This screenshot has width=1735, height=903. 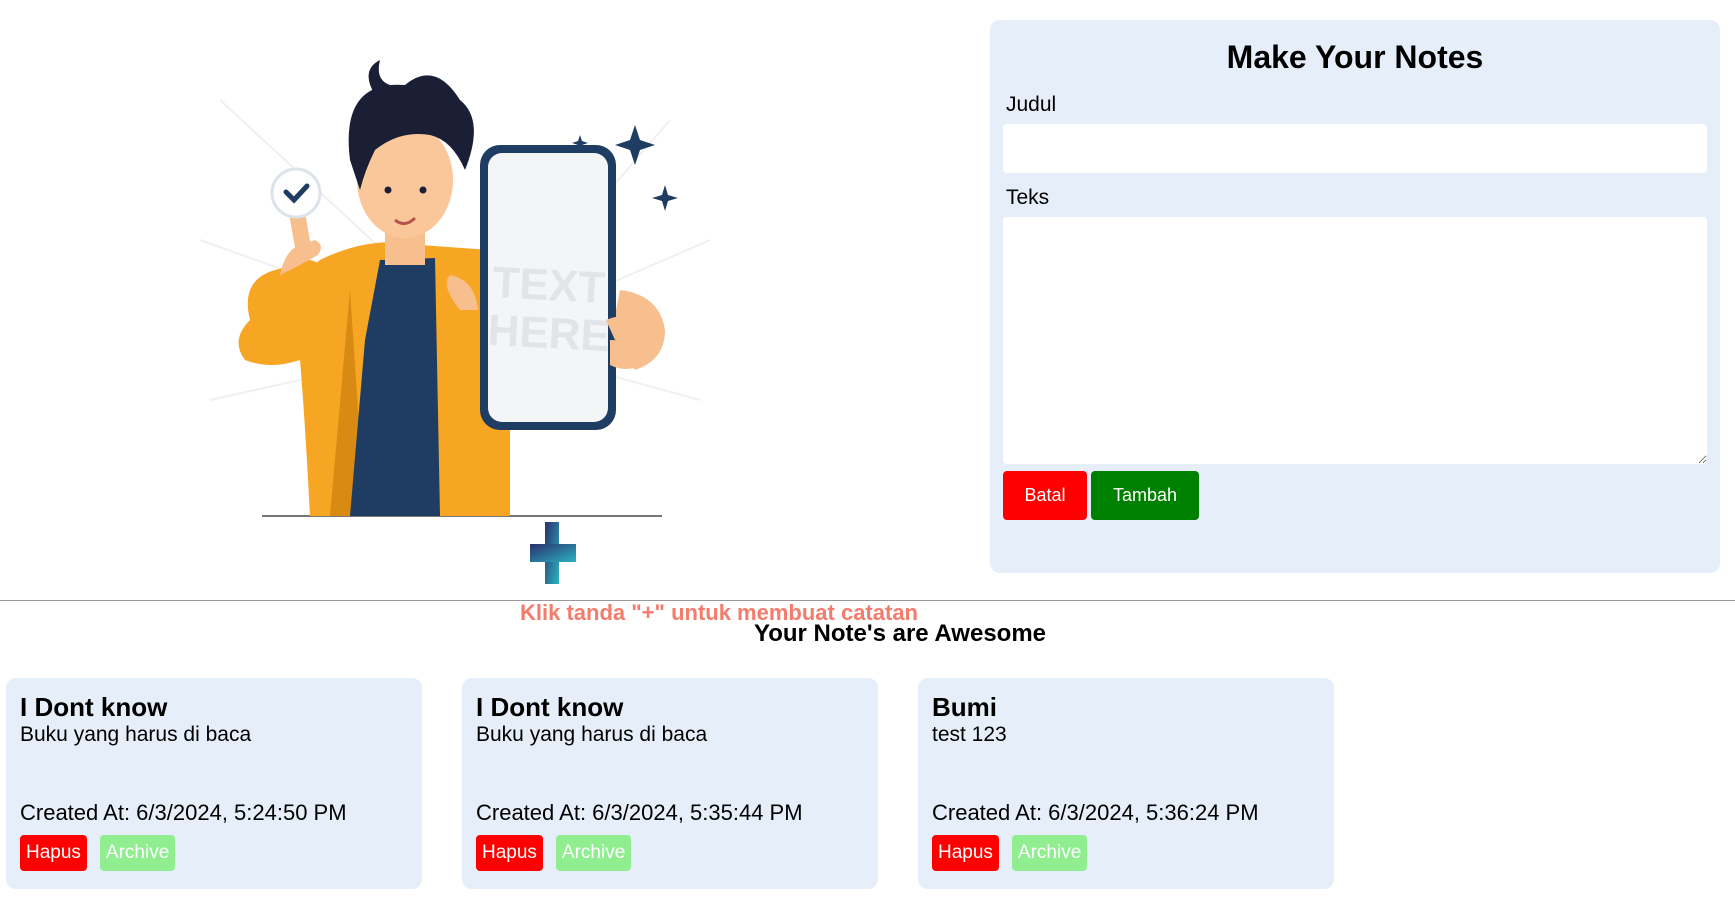 What do you see at coordinates (548, 333) in the screenshot?
I see `phone-text-line2: HERE` at bounding box center [548, 333].